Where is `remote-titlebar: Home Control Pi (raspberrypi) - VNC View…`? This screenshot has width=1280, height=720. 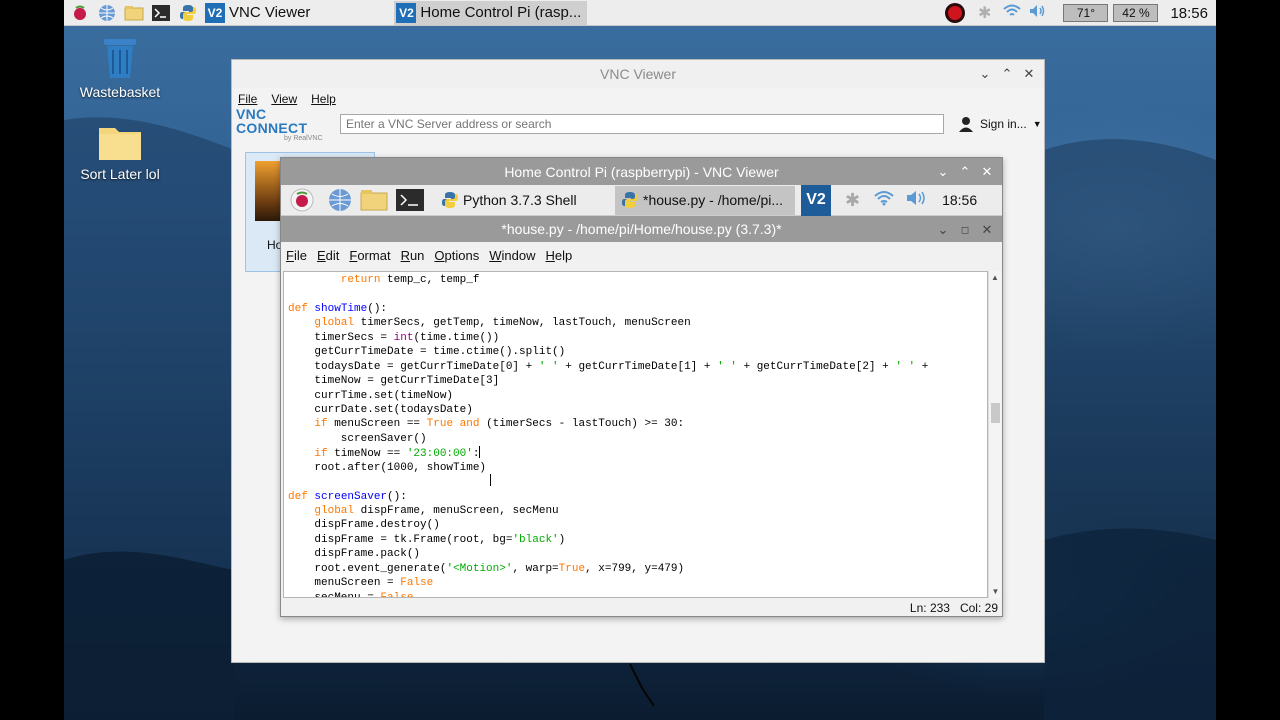
remote-titlebar: Home Control Pi (raspberrypi) - VNC View… is located at coordinates (641, 171).